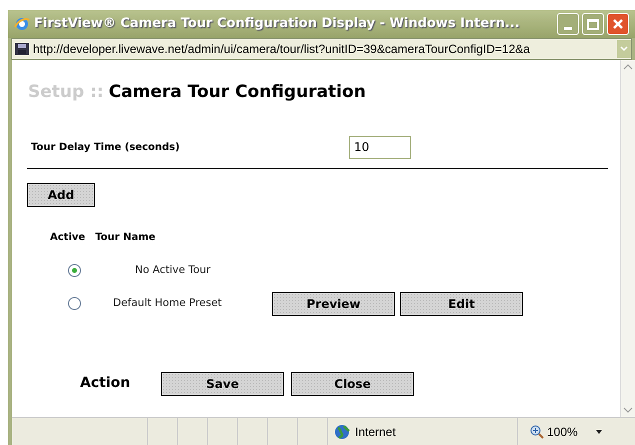 This screenshot has width=635, height=445. I want to click on scrollbar, so click(627, 238).